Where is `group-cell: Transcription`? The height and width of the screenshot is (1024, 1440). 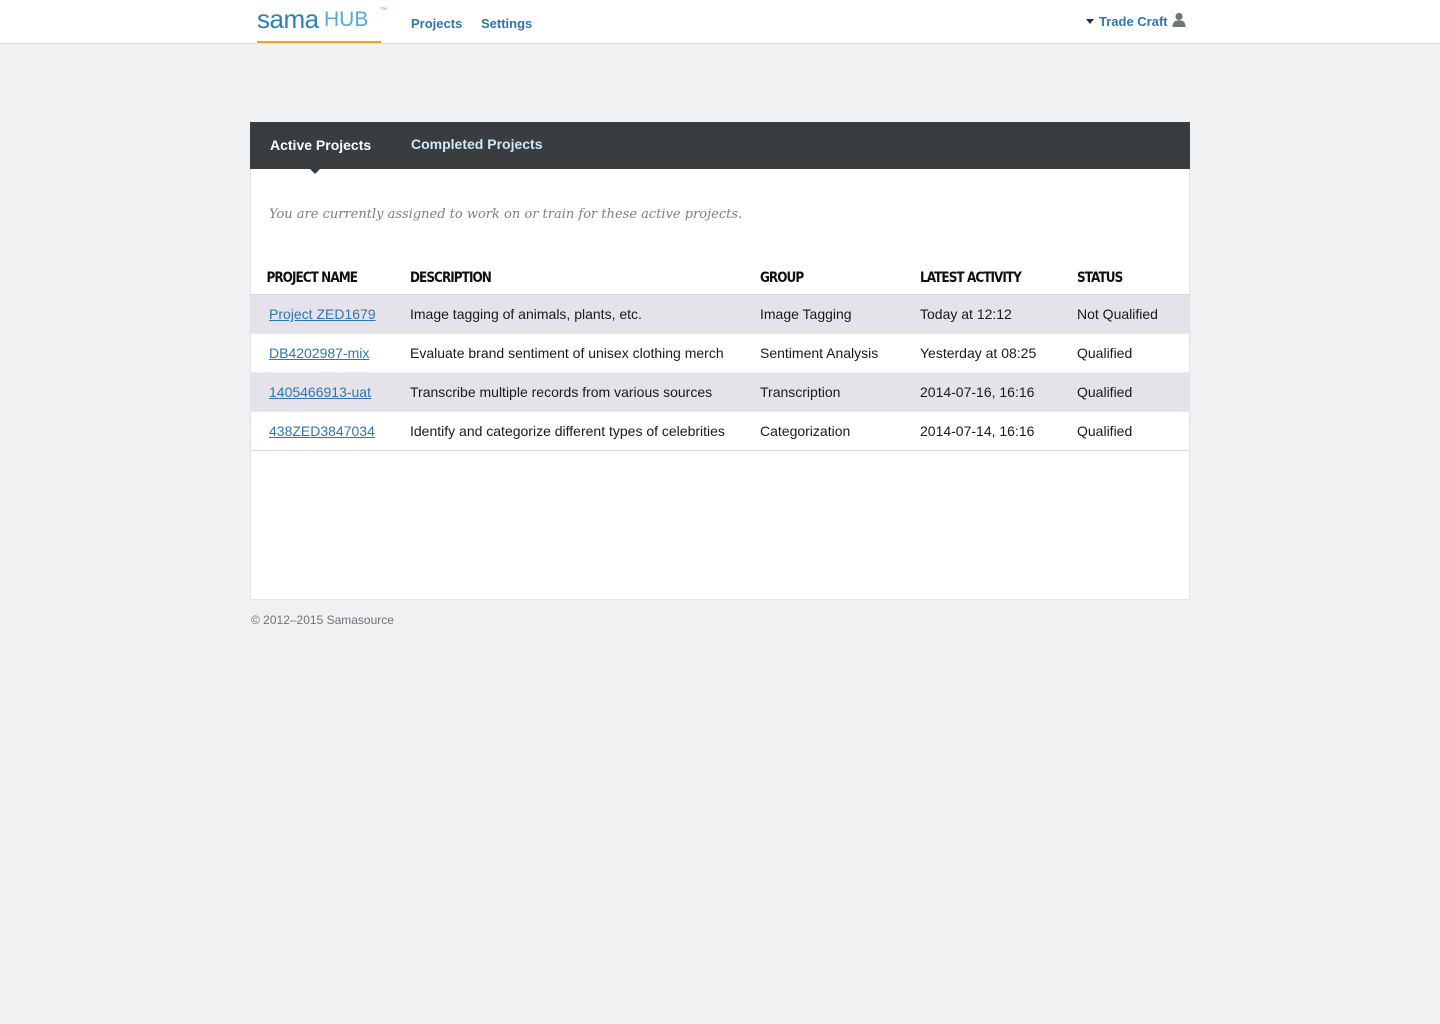 group-cell: Transcription is located at coordinates (840, 392).